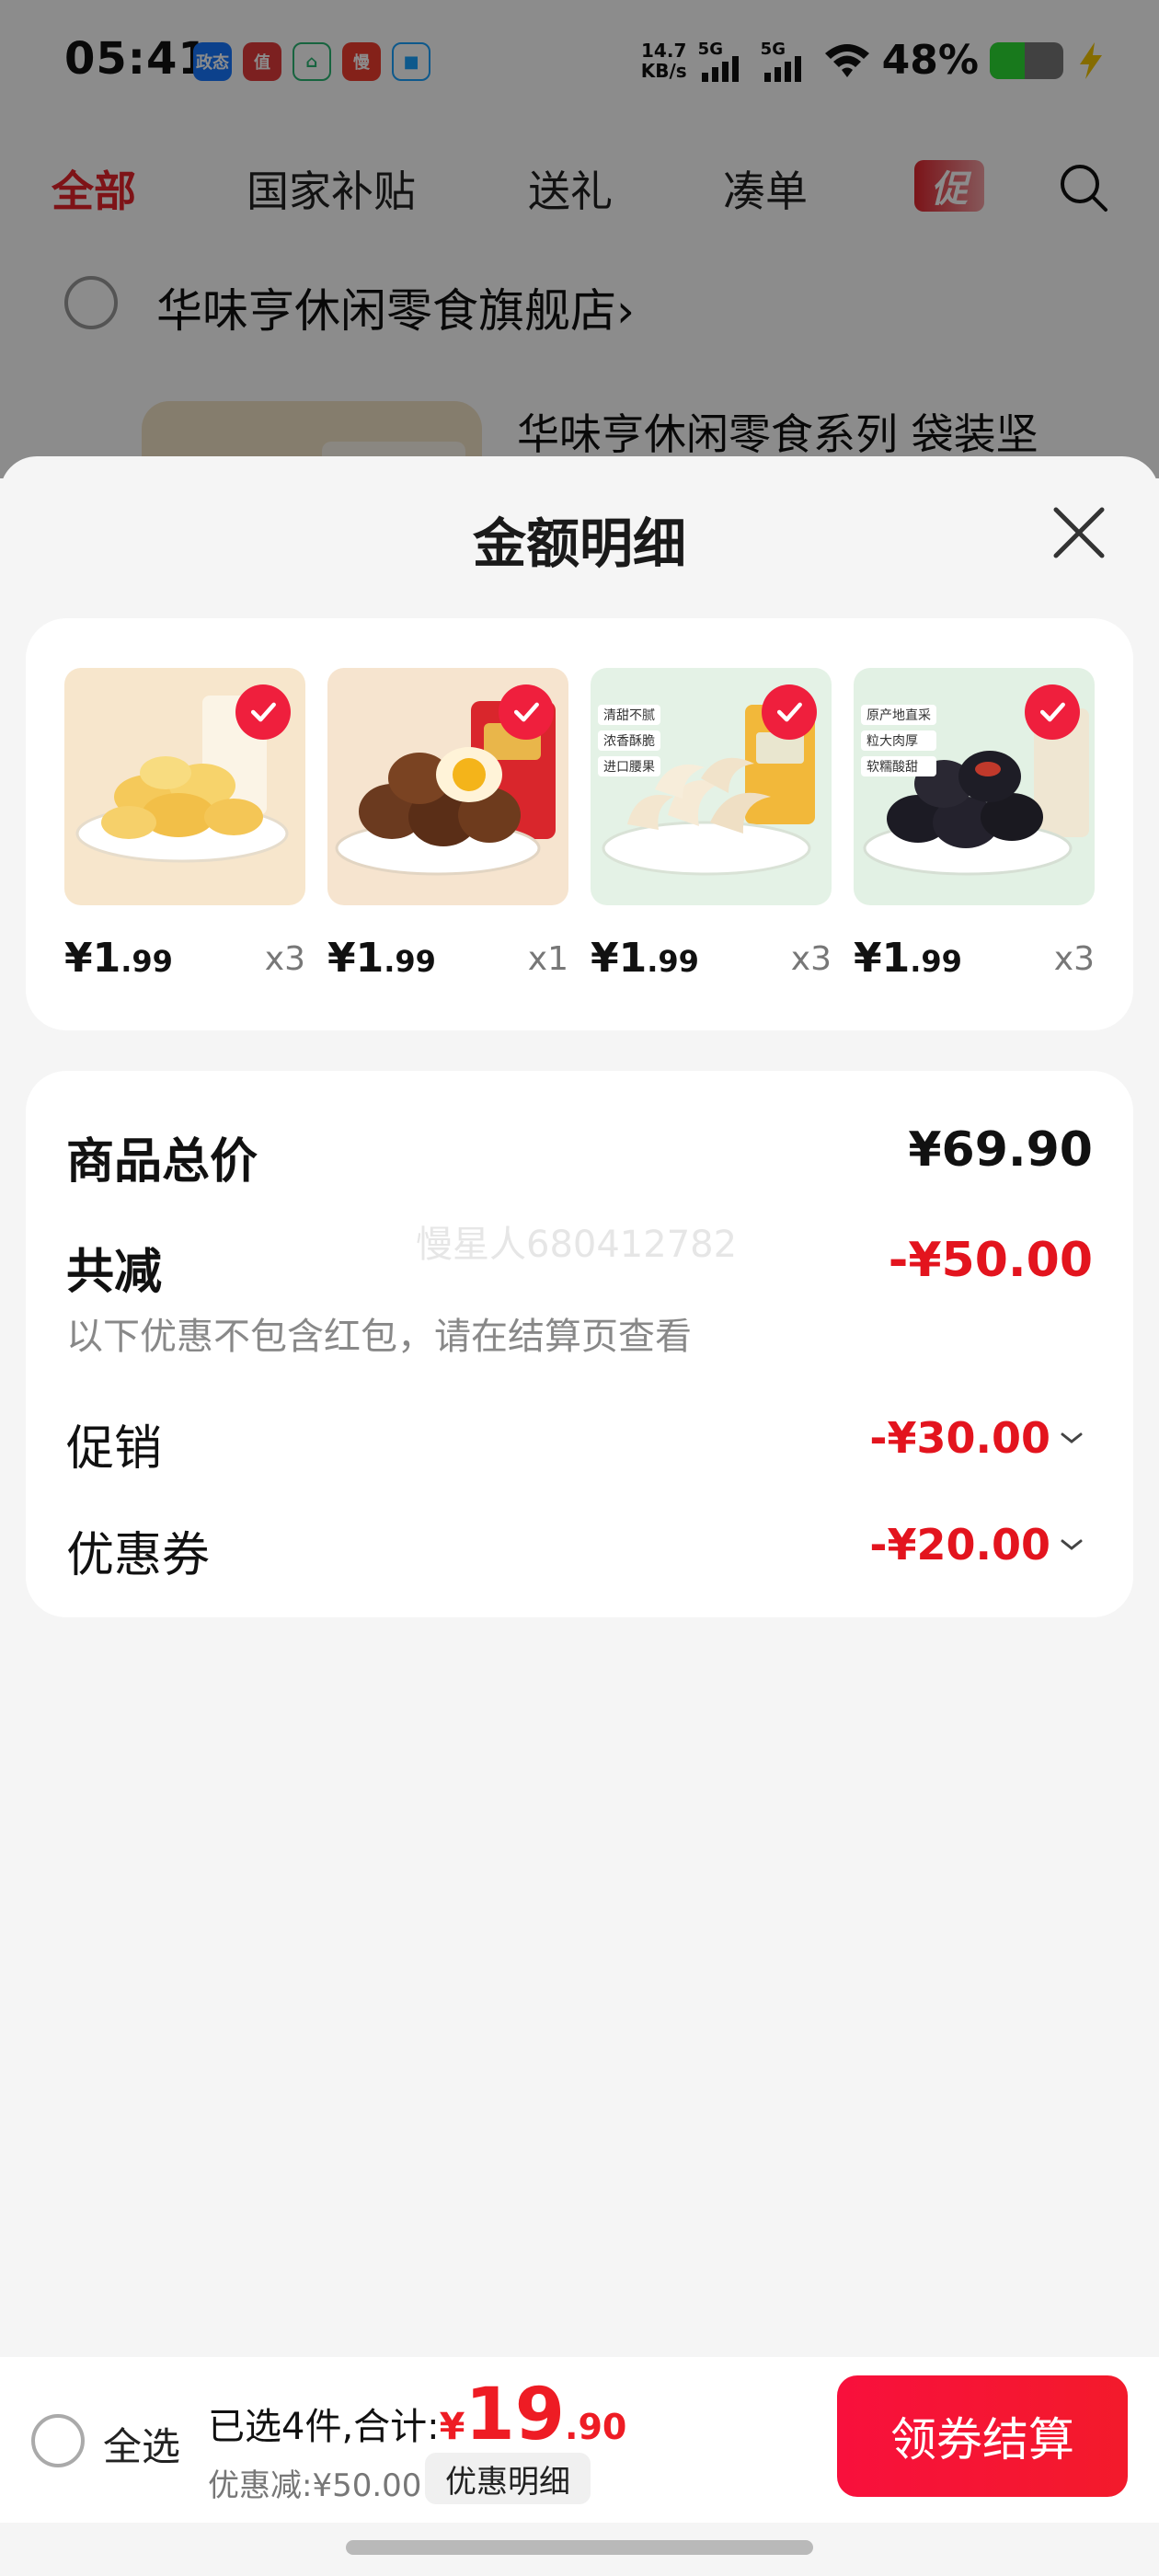 The width and height of the screenshot is (1159, 2576). I want to click on coupon-label: 优惠券, so click(138, 1555).